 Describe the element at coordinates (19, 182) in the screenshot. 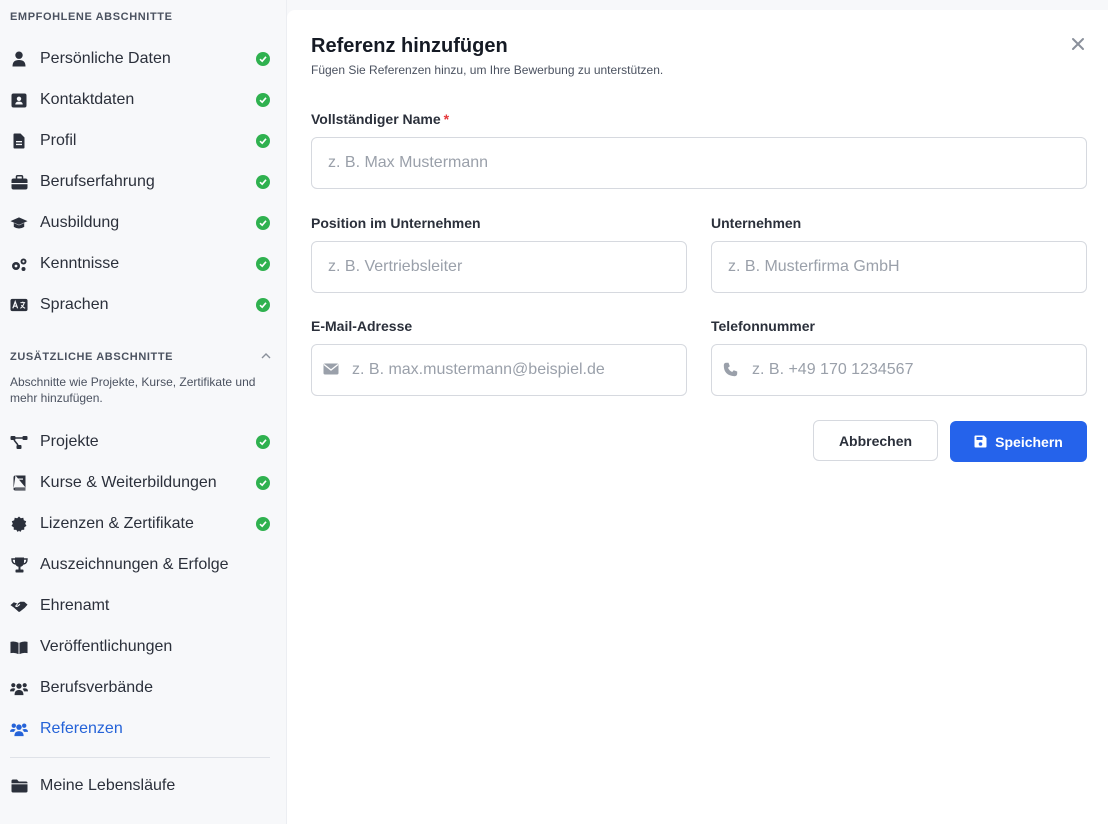

I see `briefcase-icon` at that location.